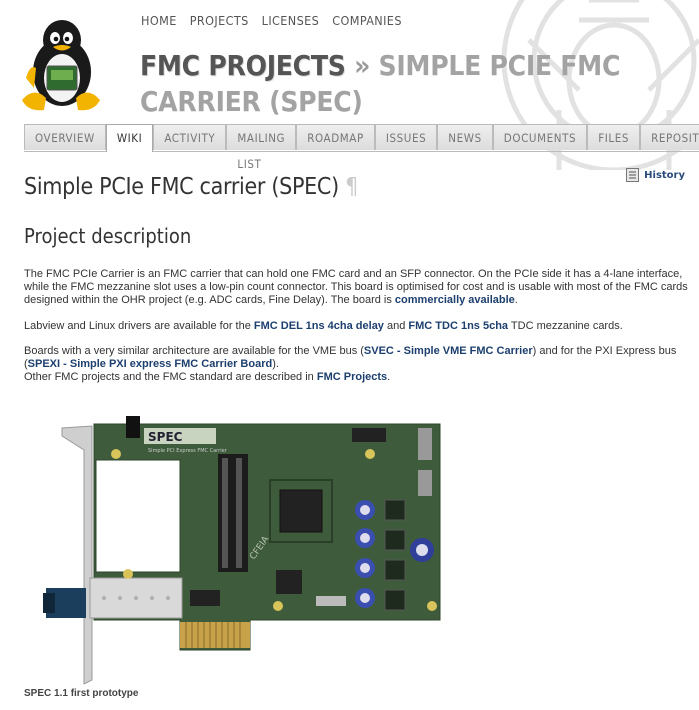 The height and width of the screenshot is (710, 699). What do you see at coordinates (129, 138) in the screenshot?
I see `tab-wiki: WIKI` at bounding box center [129, 138].